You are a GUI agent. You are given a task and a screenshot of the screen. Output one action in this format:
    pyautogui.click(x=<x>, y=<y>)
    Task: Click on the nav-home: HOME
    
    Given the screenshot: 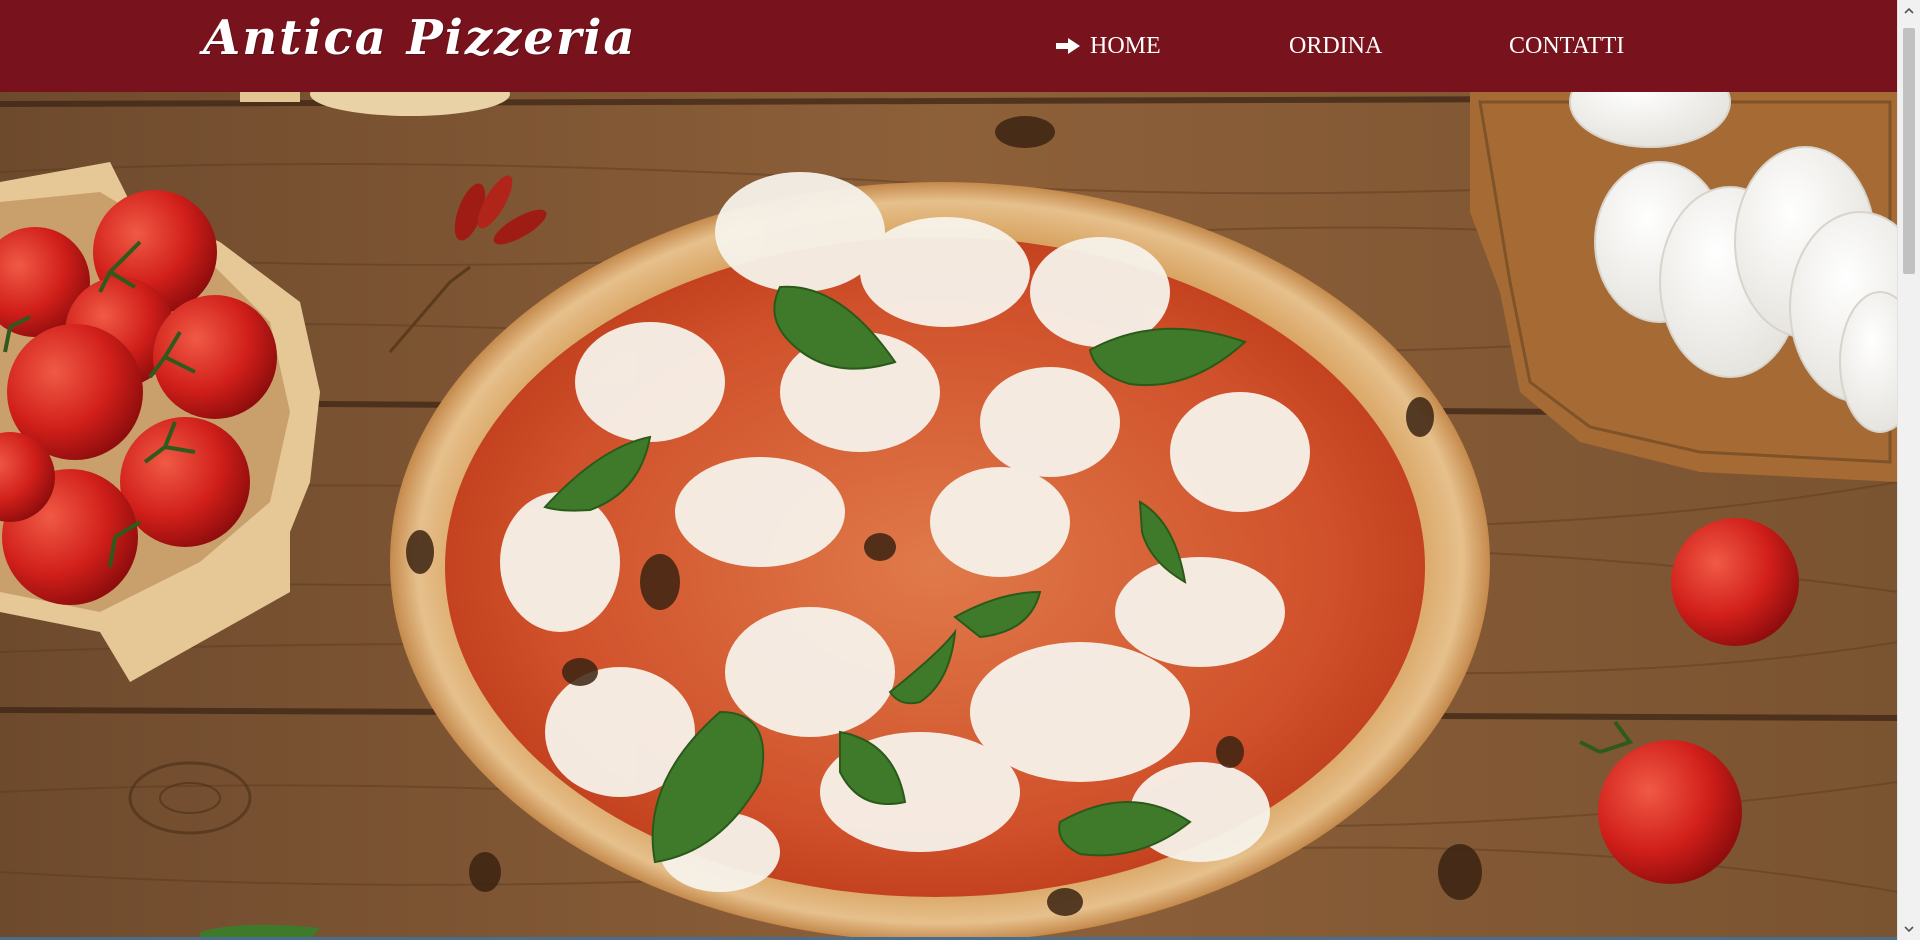 What is the action you would take?
    pyautogui.click(x=1108, y=46)
    